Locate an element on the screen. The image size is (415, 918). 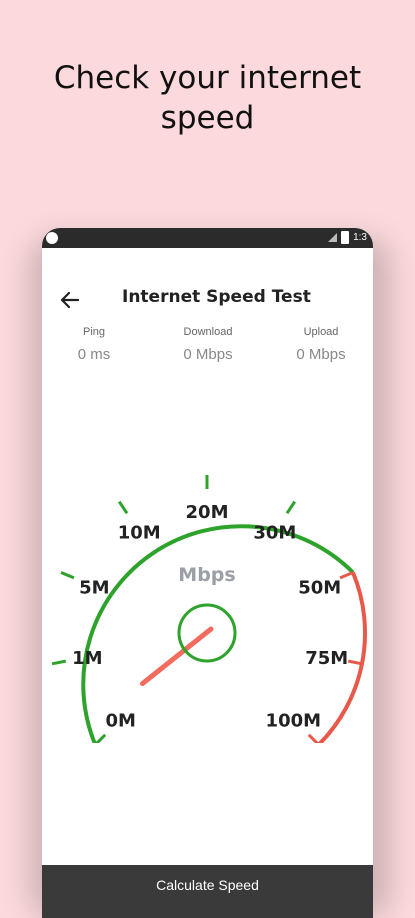
upload-stat: Upload 0 Mbps is located at coordinates (319, 344).